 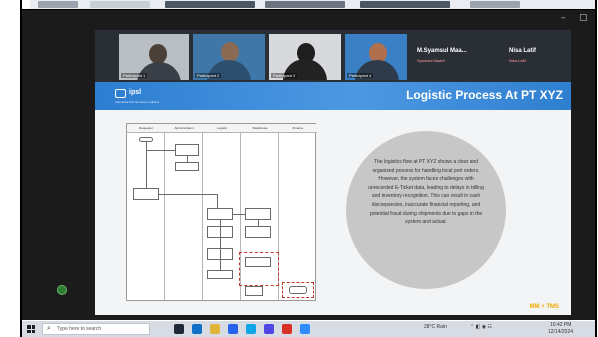 What do you see at coordinates (184, 128) in the screenshot?
I see `lane-header: Administration` at bounding box center [184, 128].